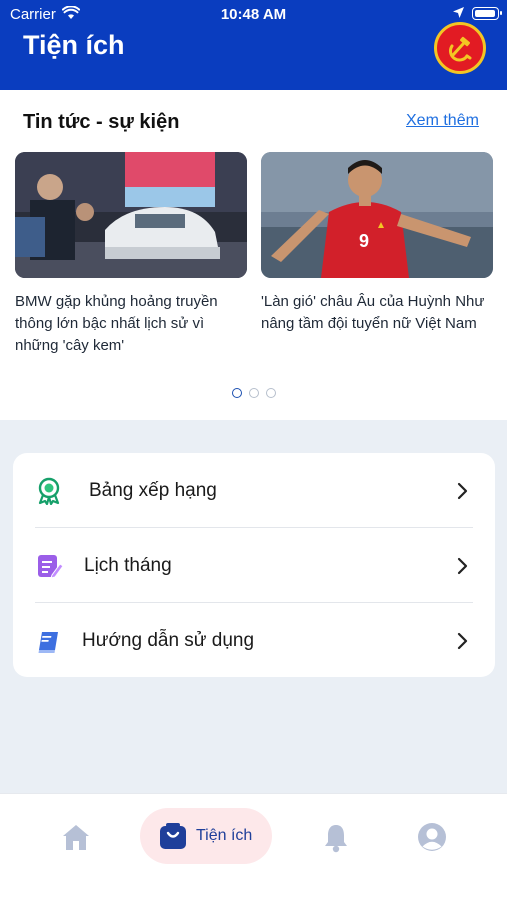 This screenshot has height=900, width=507. What do you see at coordinates (74, 45) in the screenshot?
I see `page-title: Tiện ích` at bounding box center [74, 45].